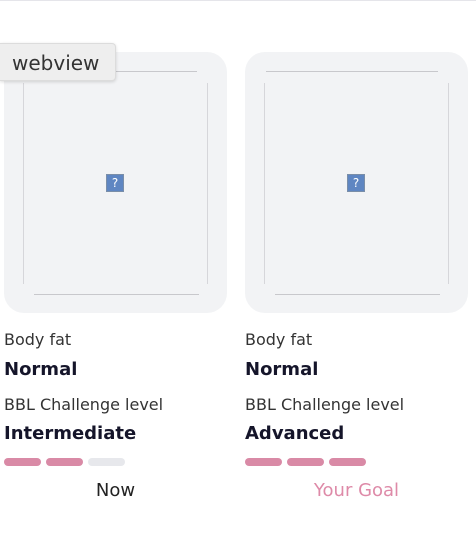  What do you see at coordinates (115, 490) in the screenshot?
I see `now-caption: Now` at bounding box center [115, 490].